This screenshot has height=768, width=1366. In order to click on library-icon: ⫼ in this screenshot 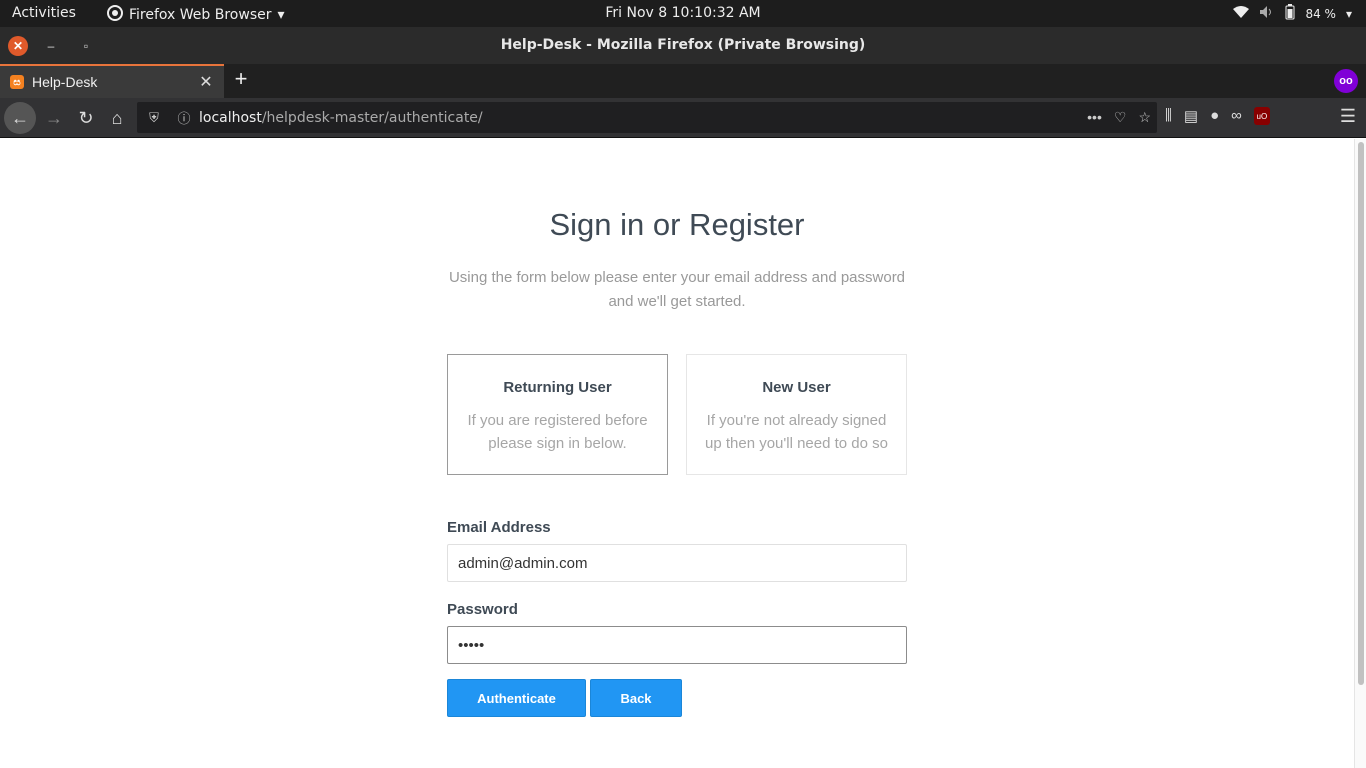, I will do `click(1168, 116)`.